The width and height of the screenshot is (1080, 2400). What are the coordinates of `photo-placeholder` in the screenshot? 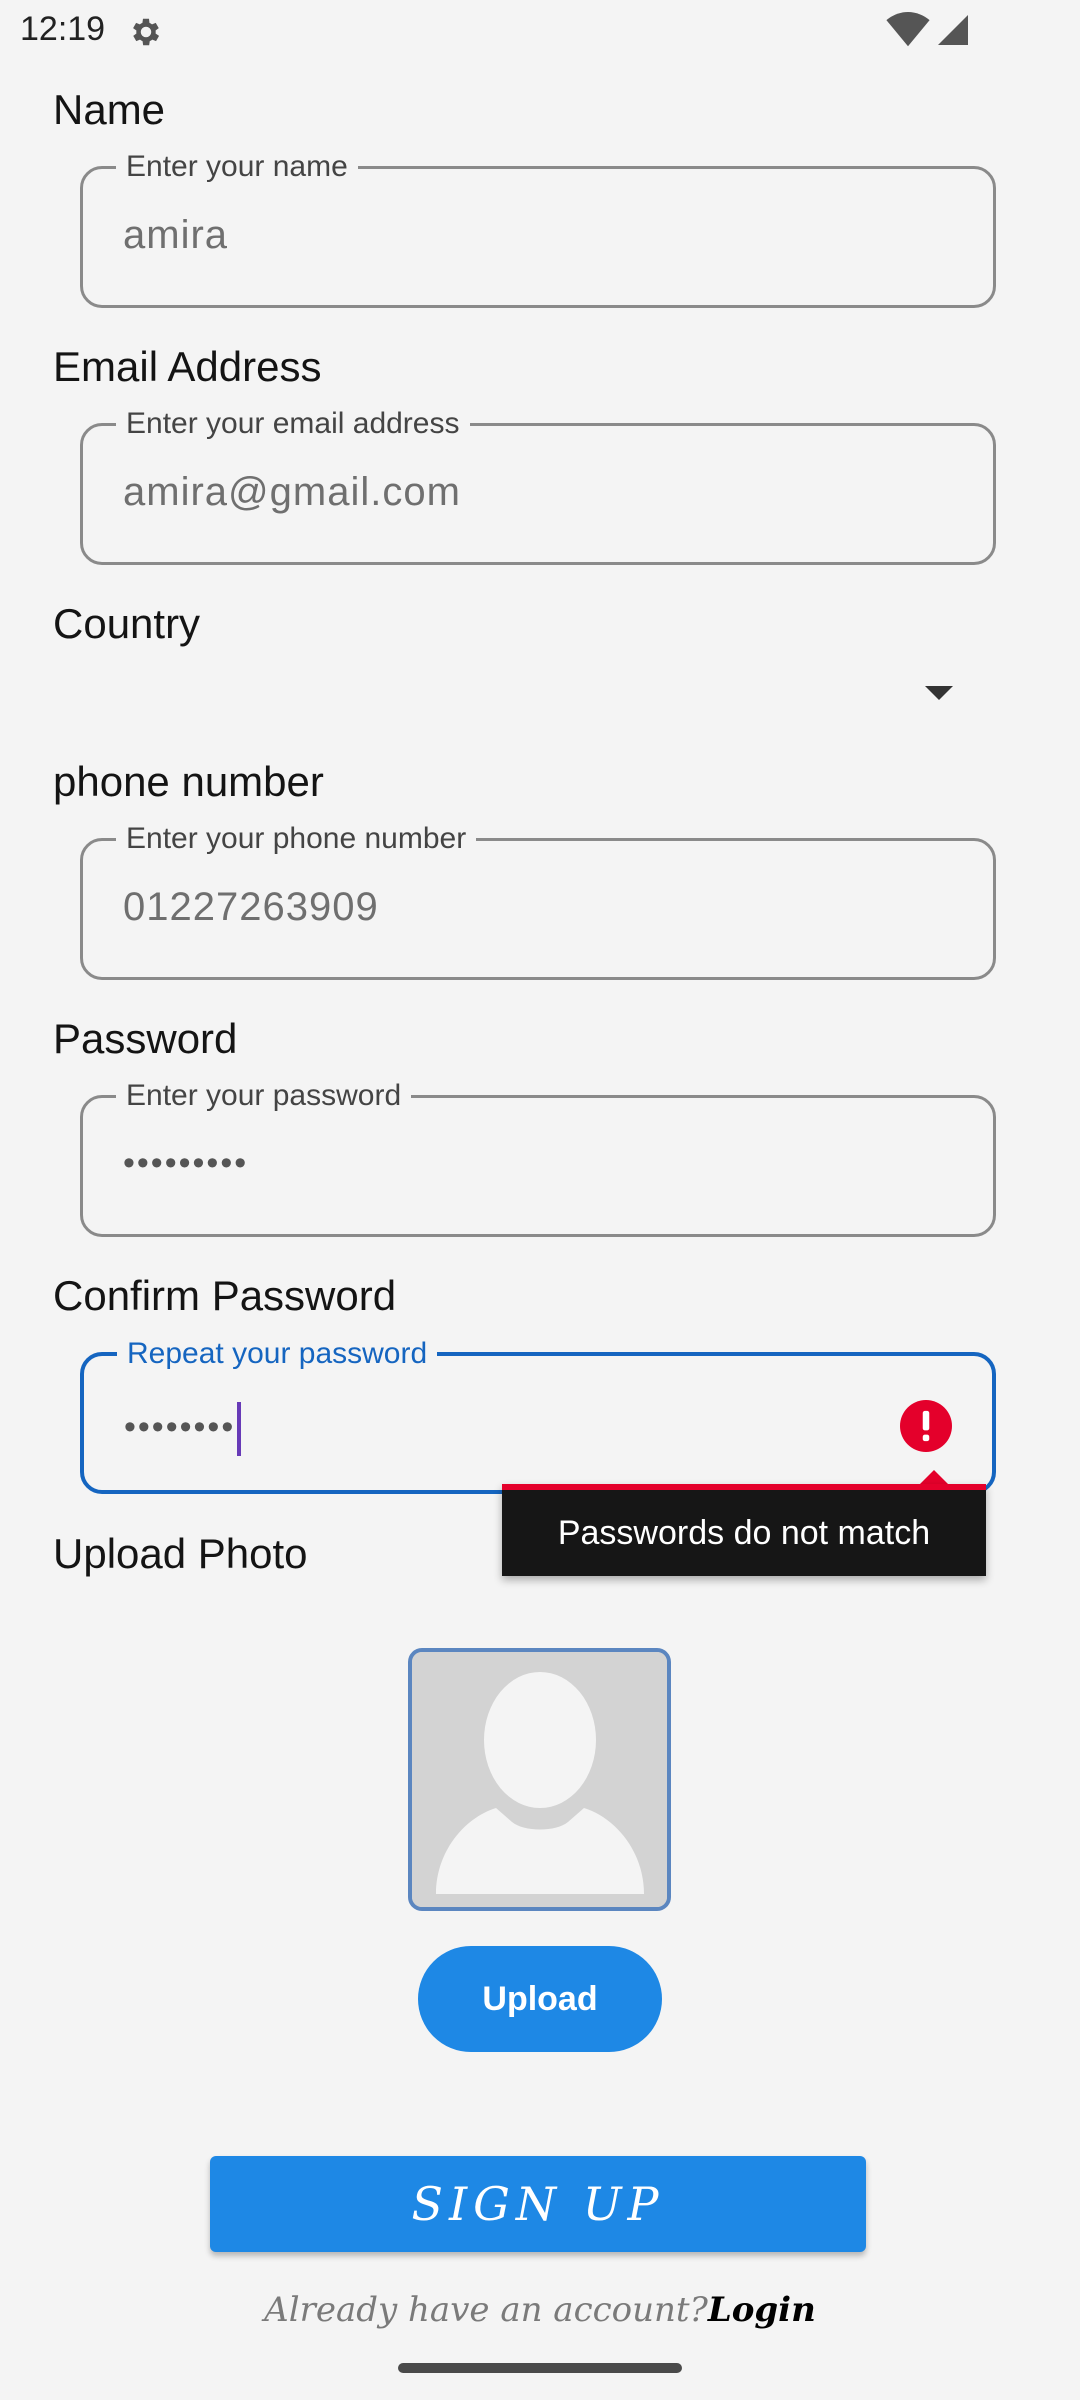 It's located at (539, 1779).